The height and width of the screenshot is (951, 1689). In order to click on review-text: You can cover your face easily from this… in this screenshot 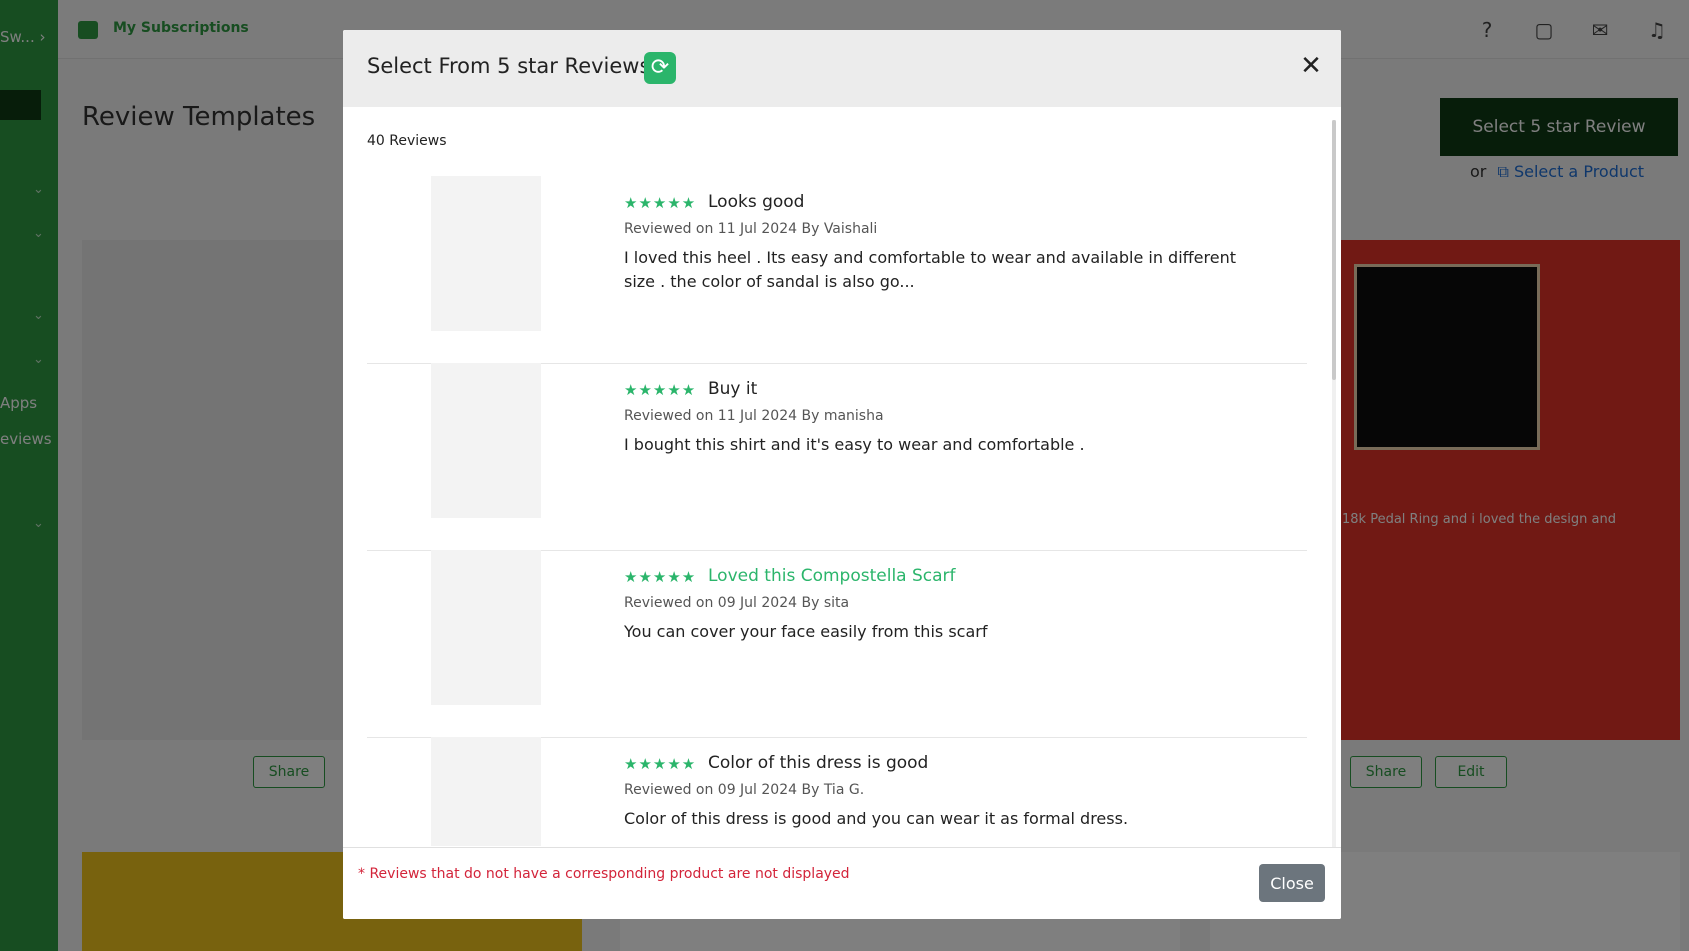, I will do `click(806, 631)`.